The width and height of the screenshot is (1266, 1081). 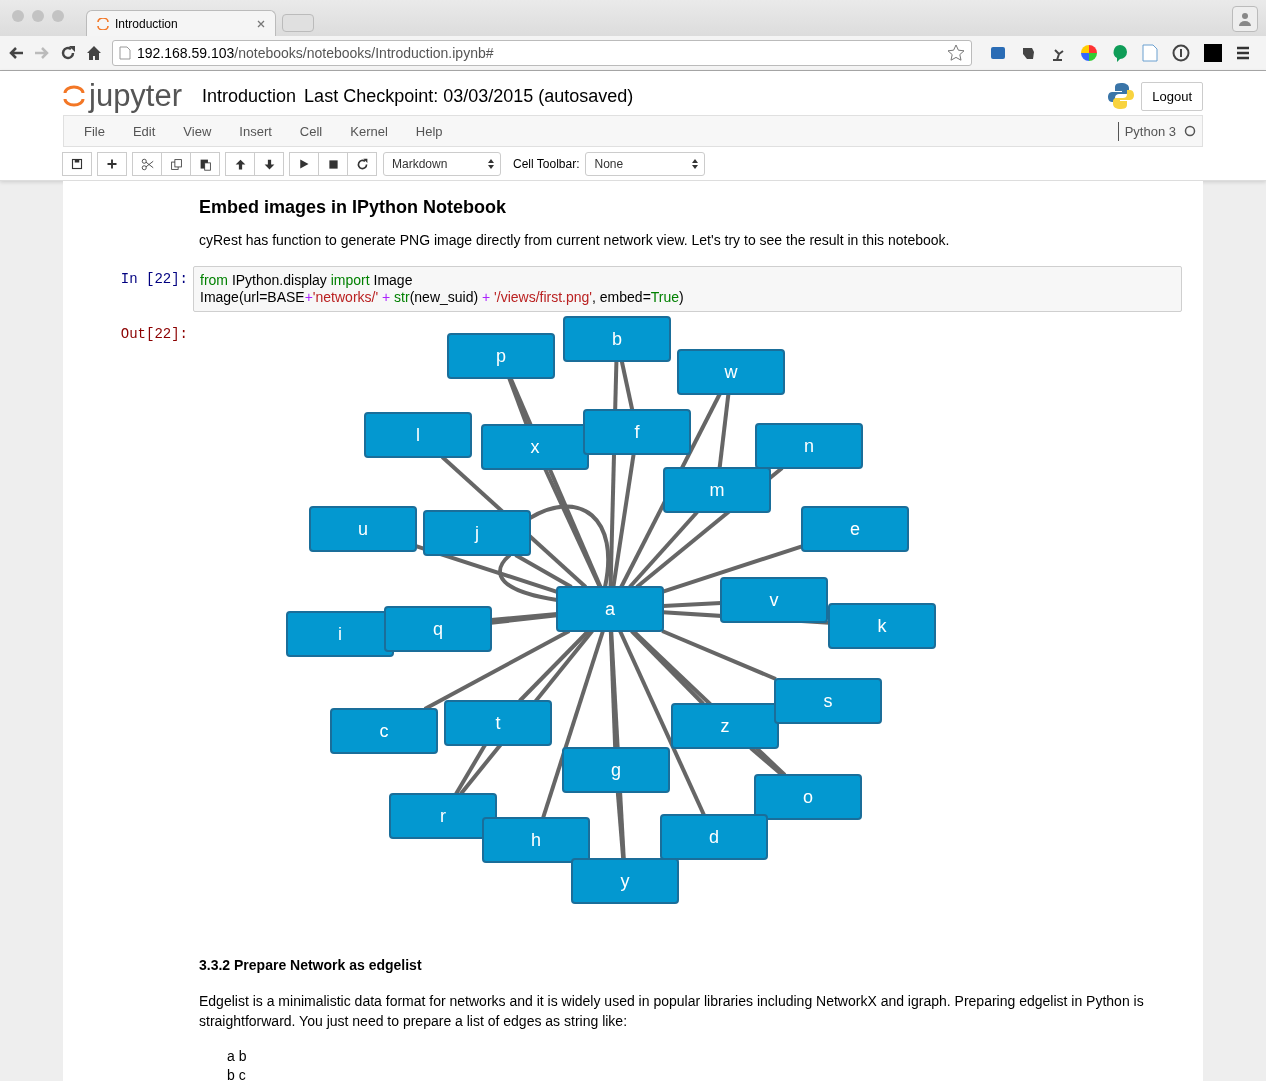 What do you see at coordinates (362, 164) in the screenshot?
I see `refresh-icon` at bounding box center [362, 164].